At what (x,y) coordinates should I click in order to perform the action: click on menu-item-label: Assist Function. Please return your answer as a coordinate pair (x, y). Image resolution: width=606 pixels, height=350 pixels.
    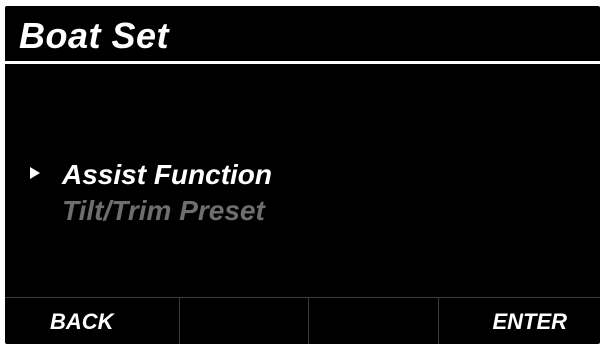
    Looking at the image, I should click on (167, 174).